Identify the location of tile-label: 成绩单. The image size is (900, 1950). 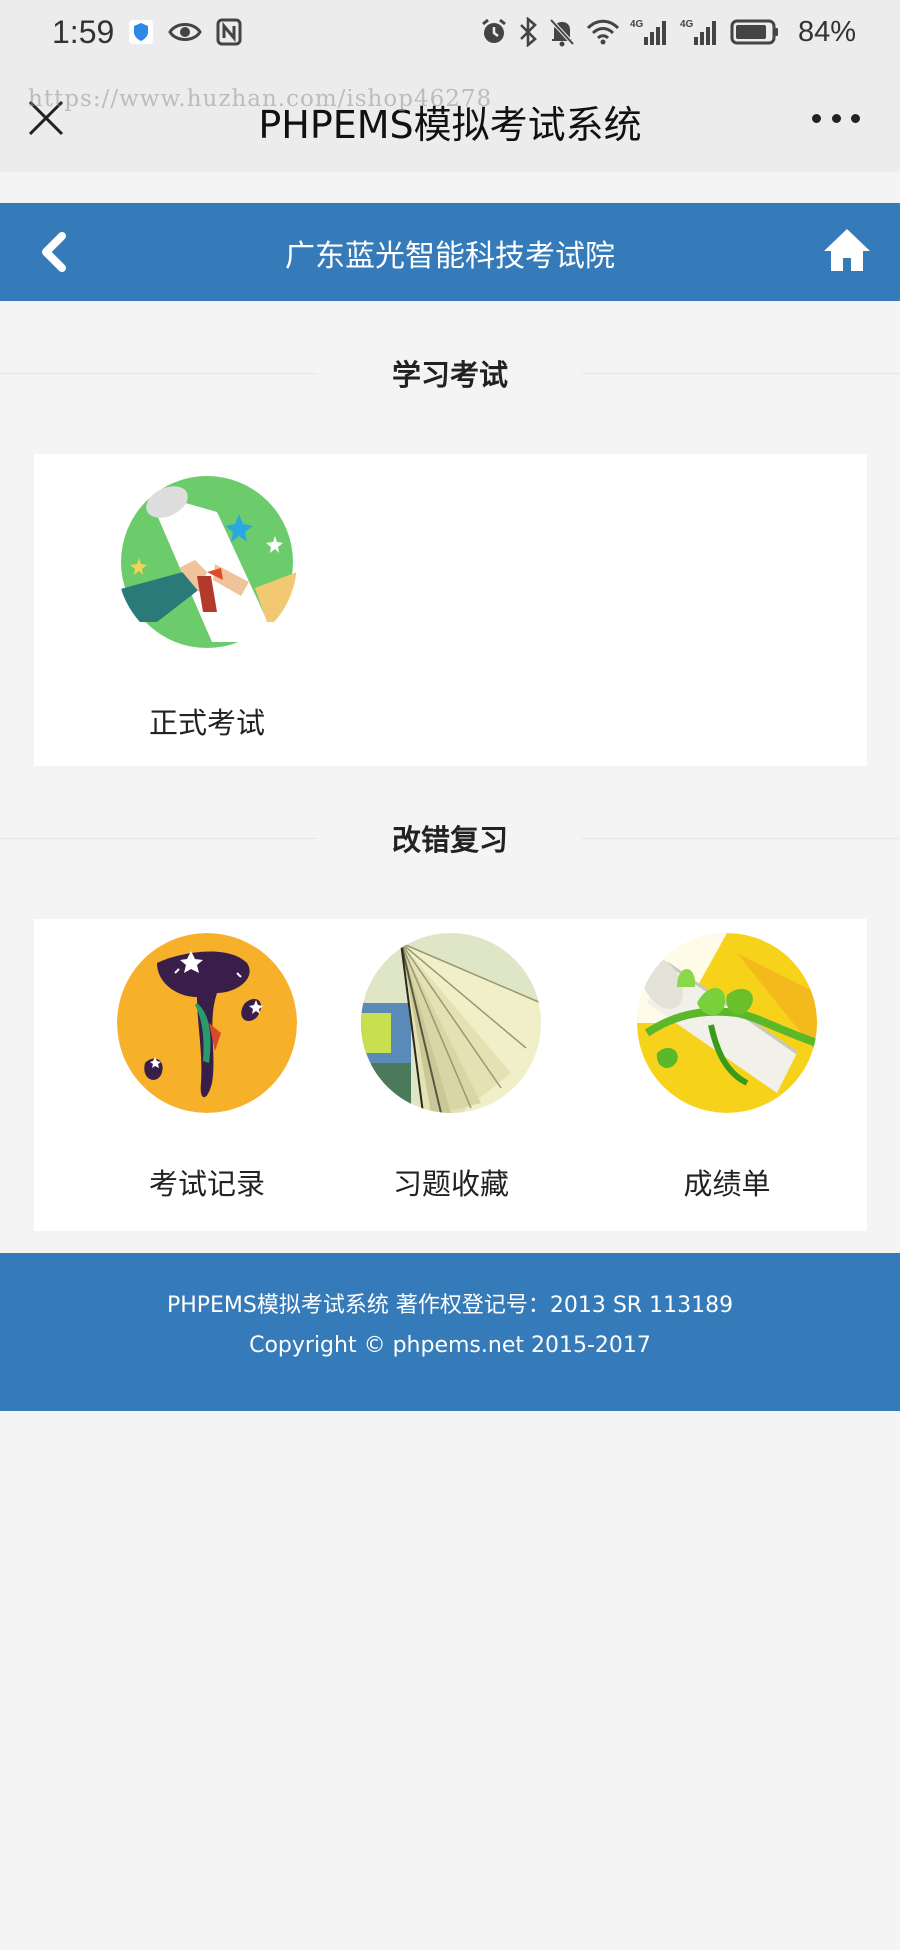
(727, 1184).